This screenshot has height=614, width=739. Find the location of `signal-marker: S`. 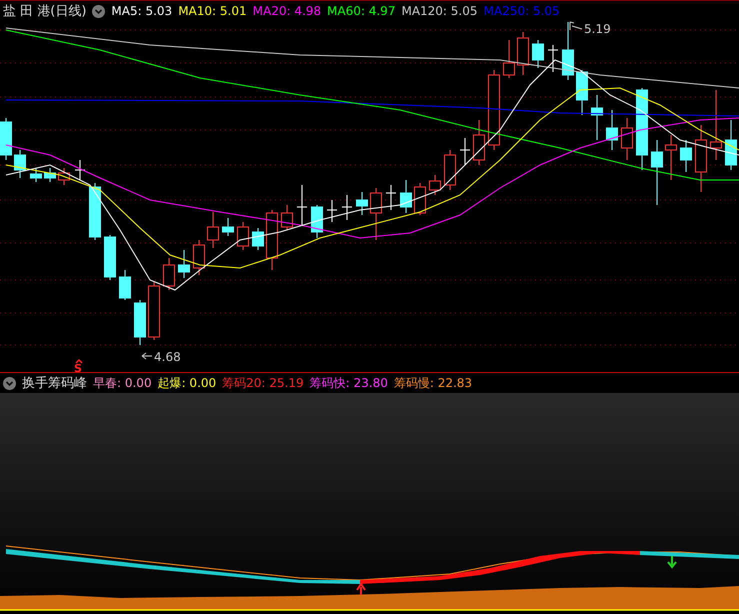

signal-marker: S is located at coordinates (78, 367).